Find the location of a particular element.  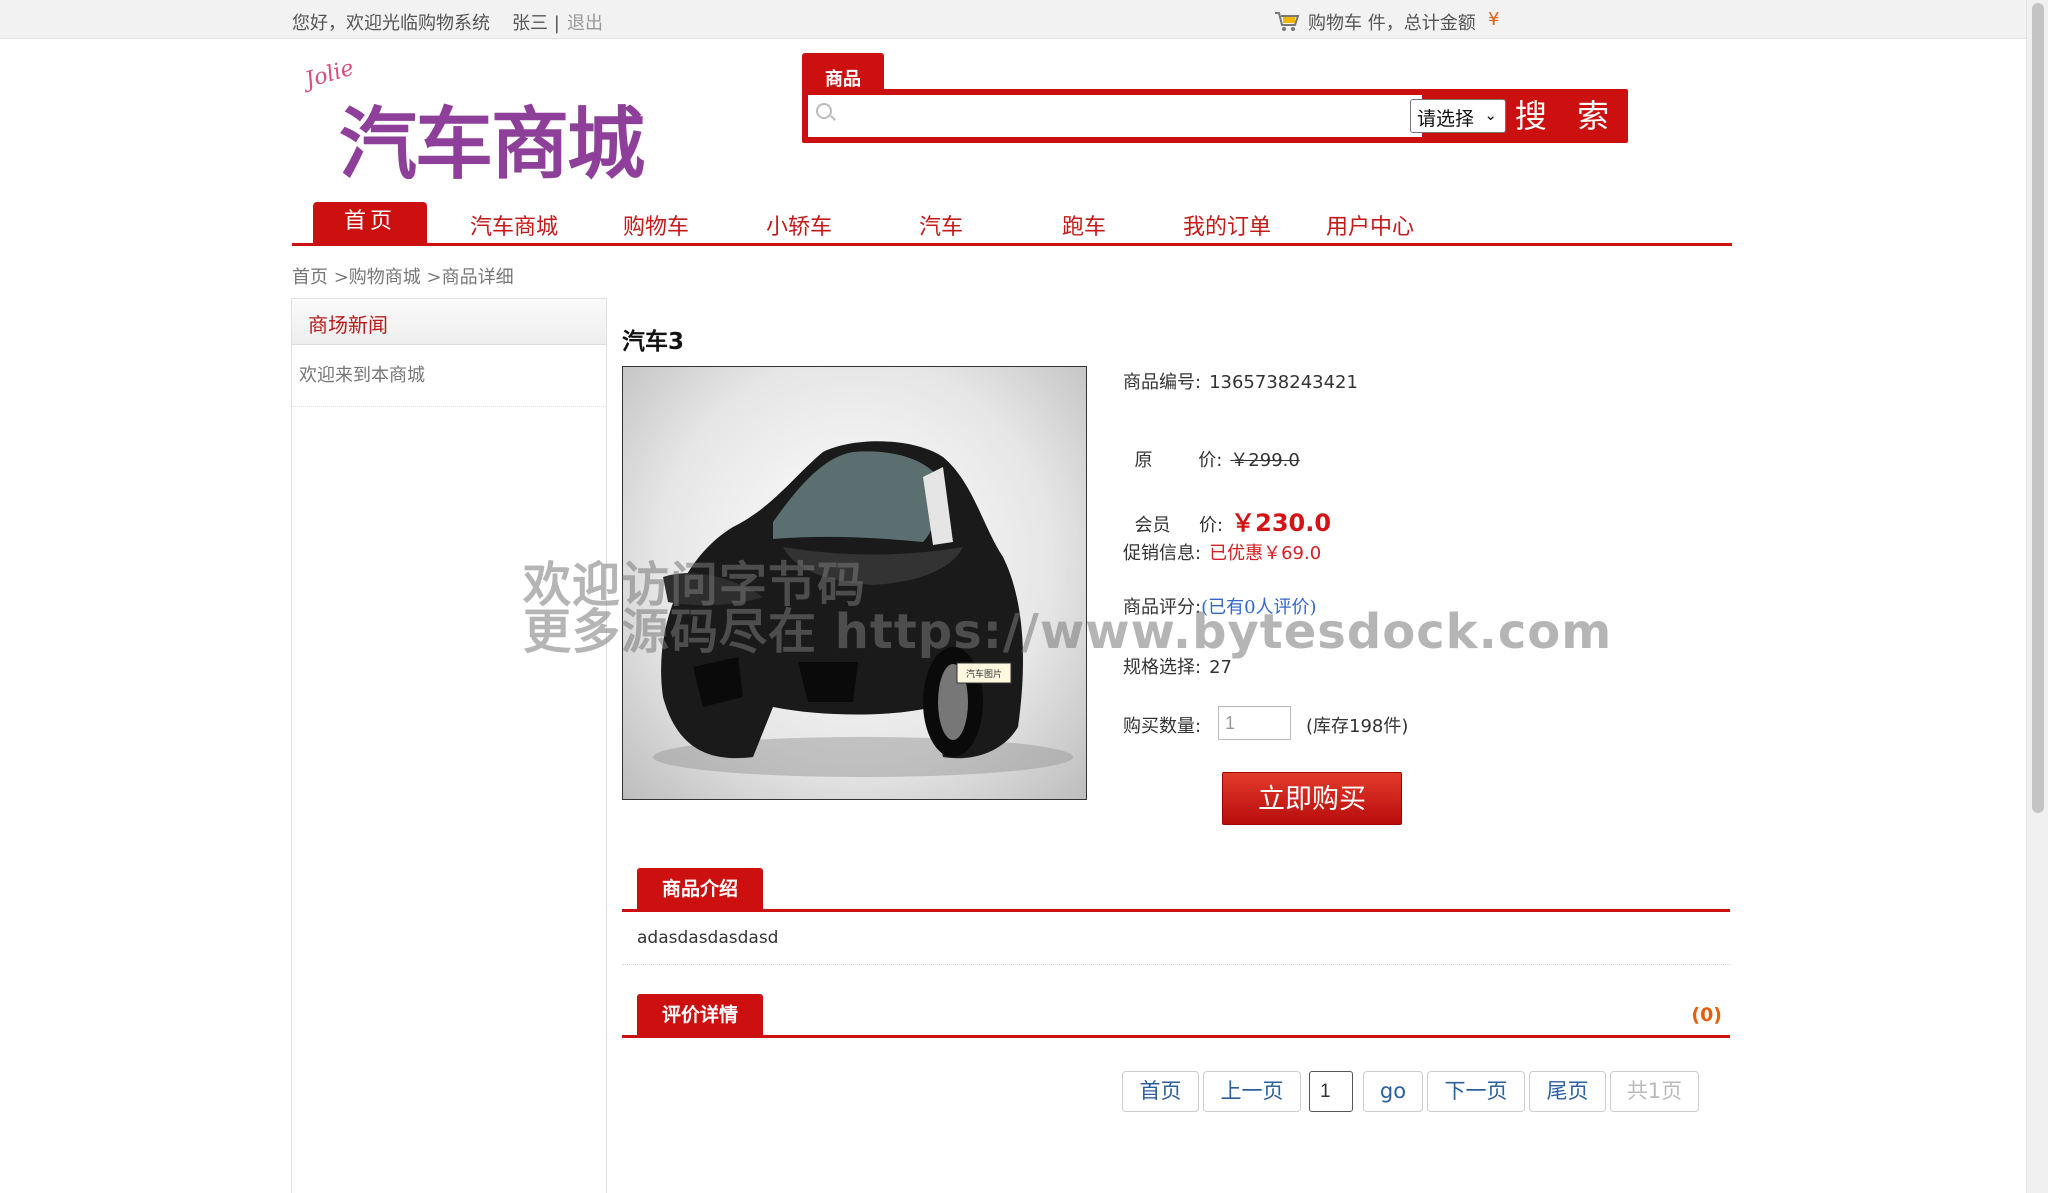

nav-item-car-mall: 汽车商城 is located at coordinates (514, 225).